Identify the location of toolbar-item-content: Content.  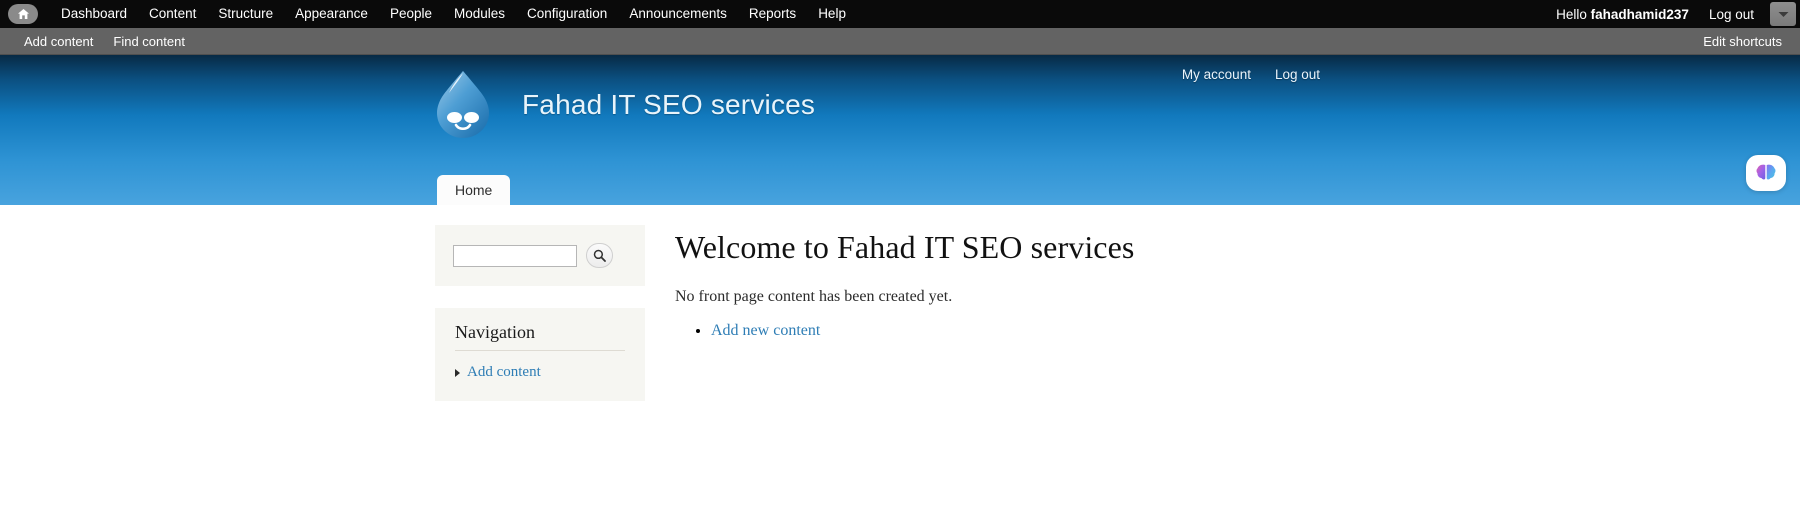
(172, 14).